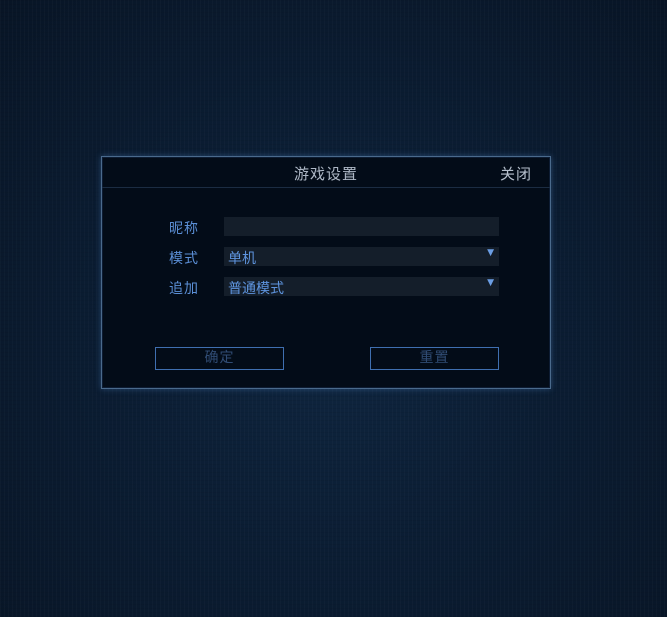 The width and height of the screenshot is (667, 617). Describe the element at coordinates (361, 257) in the screenshot. I see `mode-select: 单机 ▼` at that location.